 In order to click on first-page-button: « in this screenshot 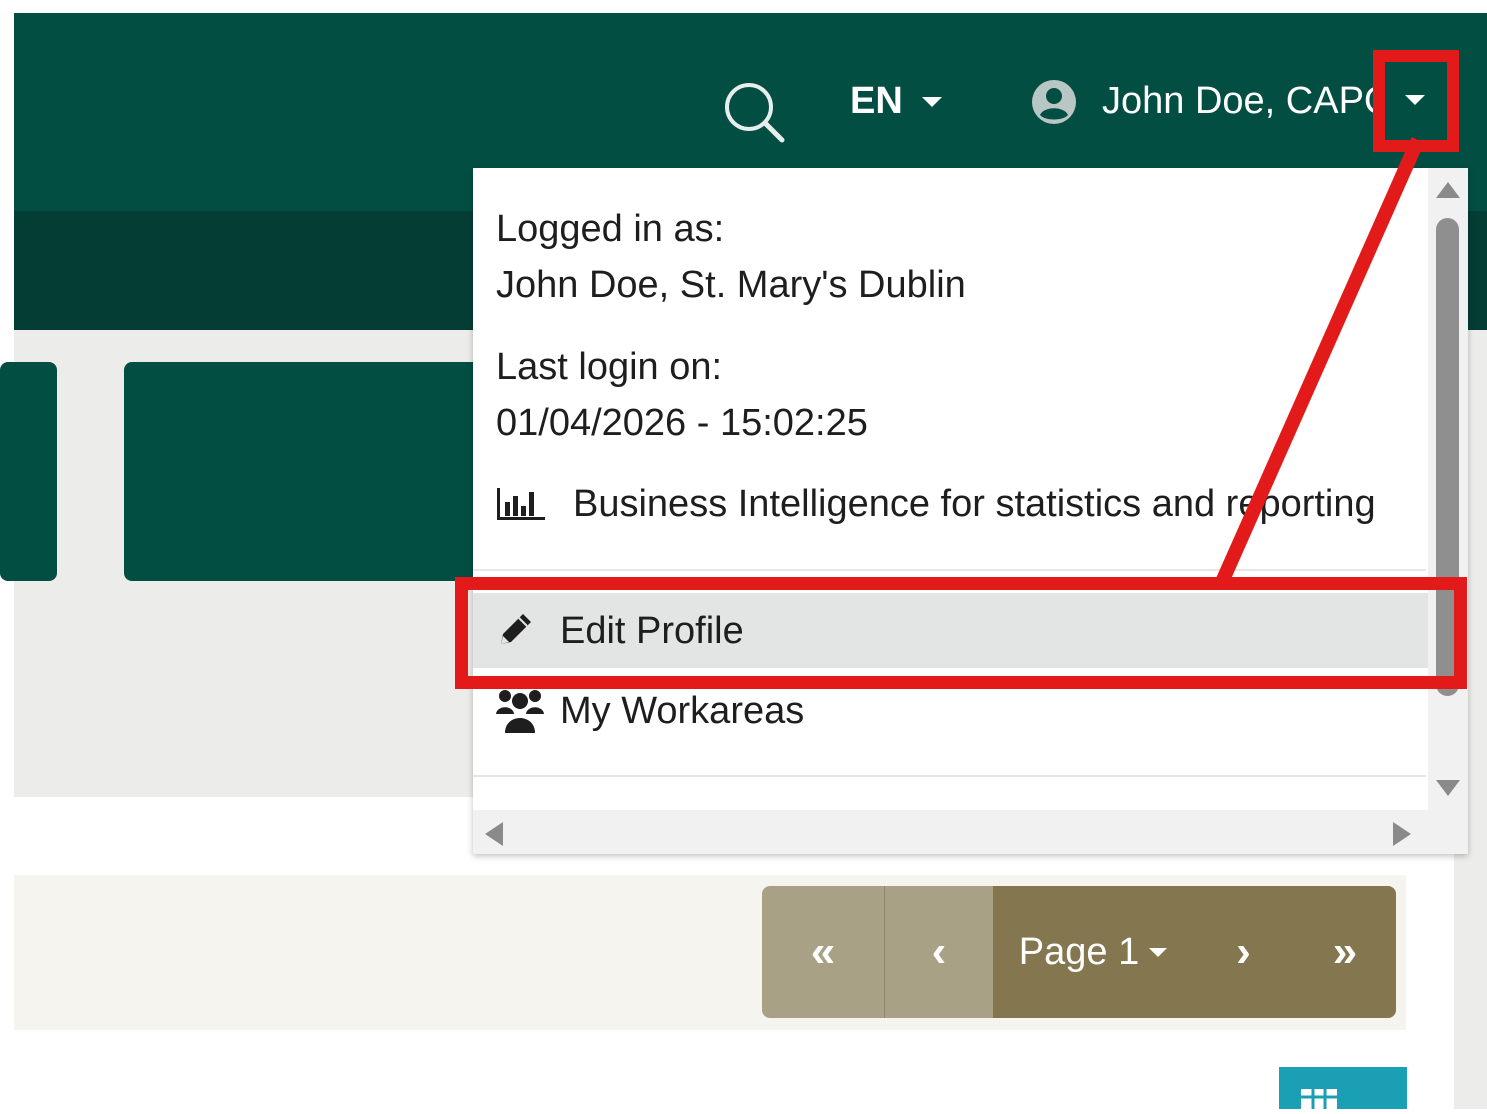, I will do `click(823, 952)`.